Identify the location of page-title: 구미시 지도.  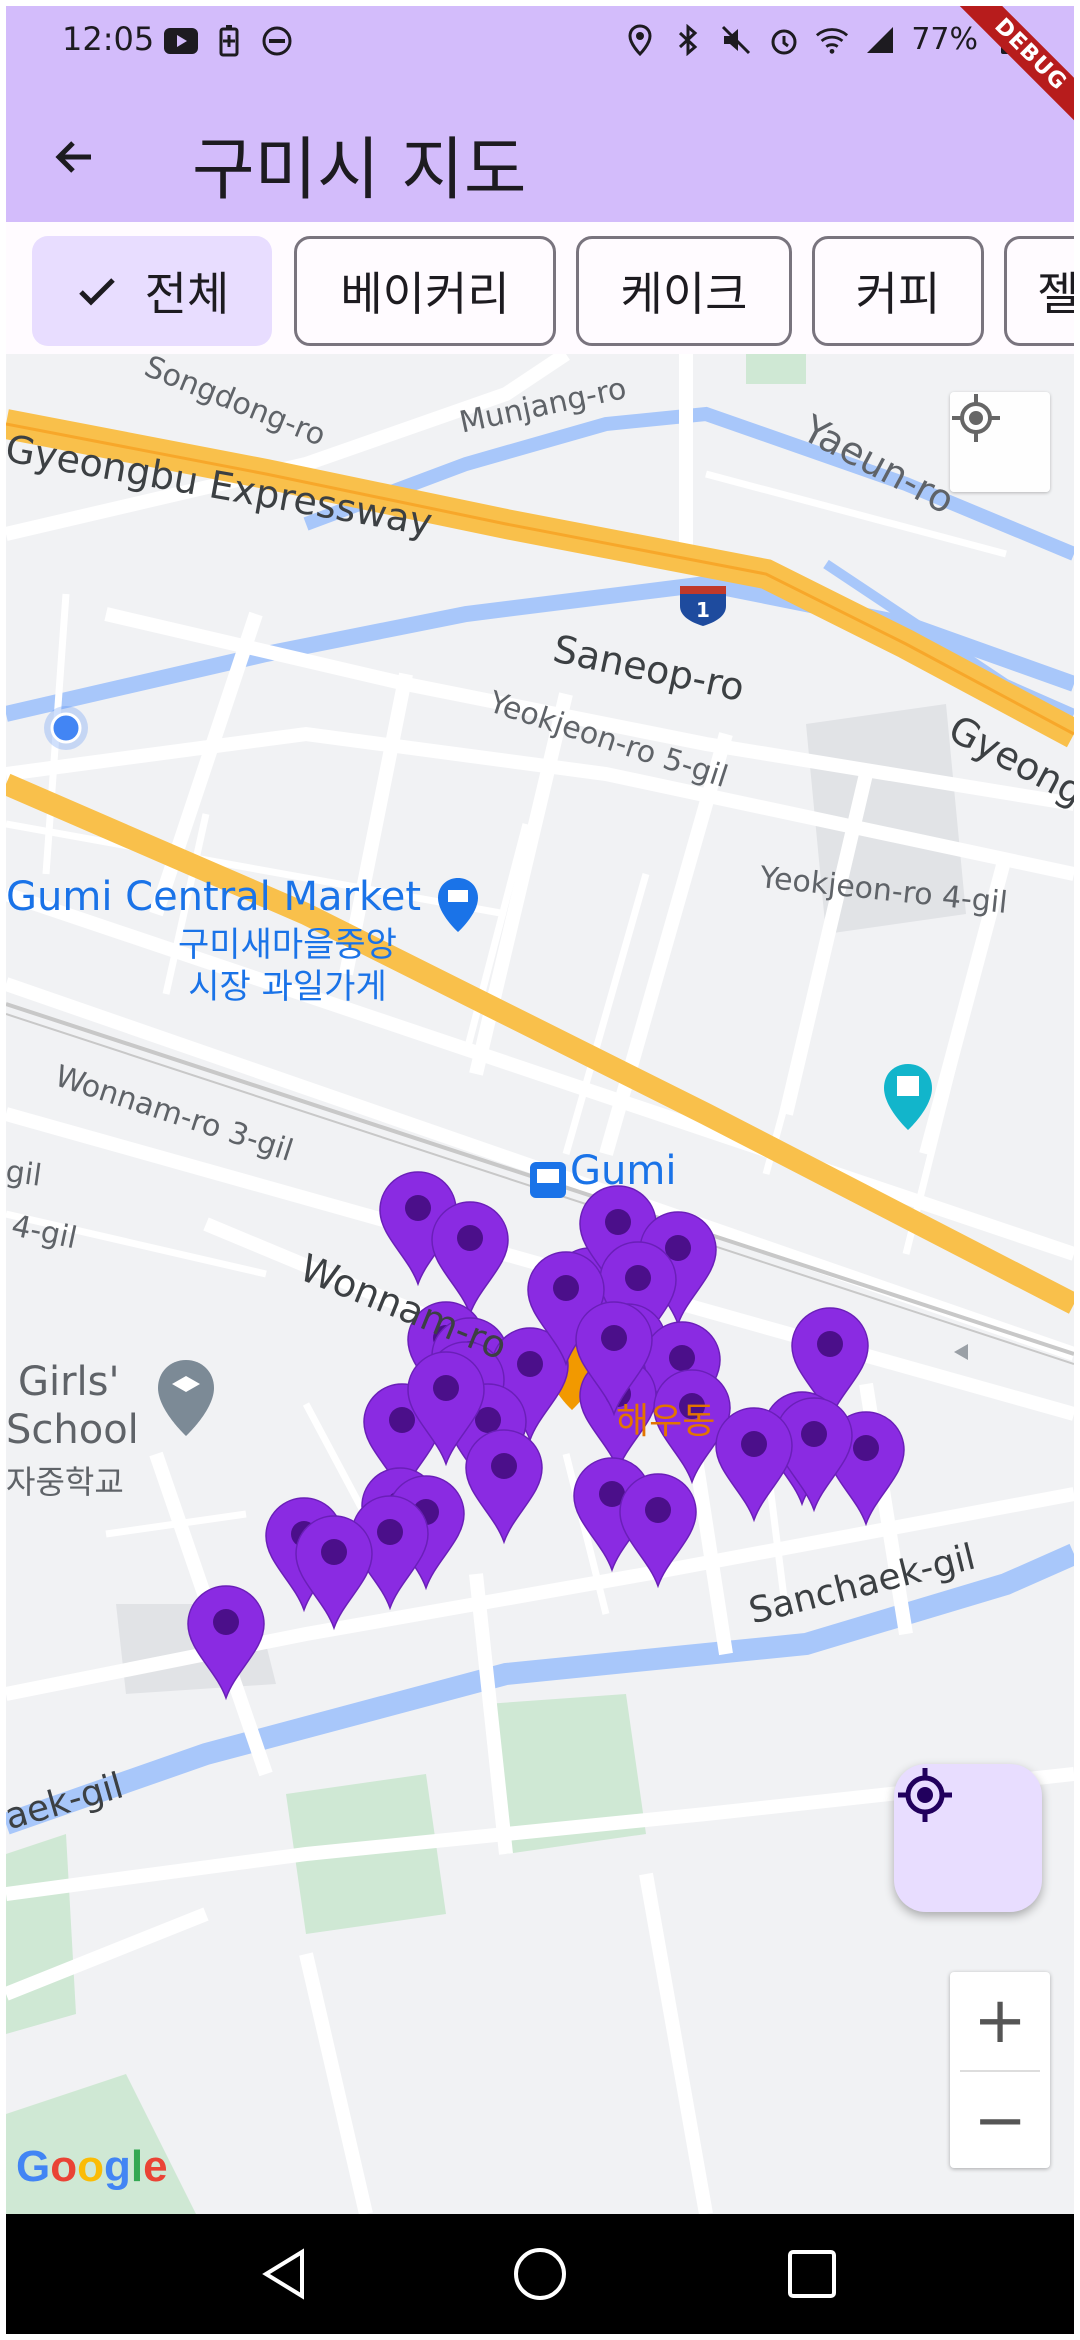
(359, 170).